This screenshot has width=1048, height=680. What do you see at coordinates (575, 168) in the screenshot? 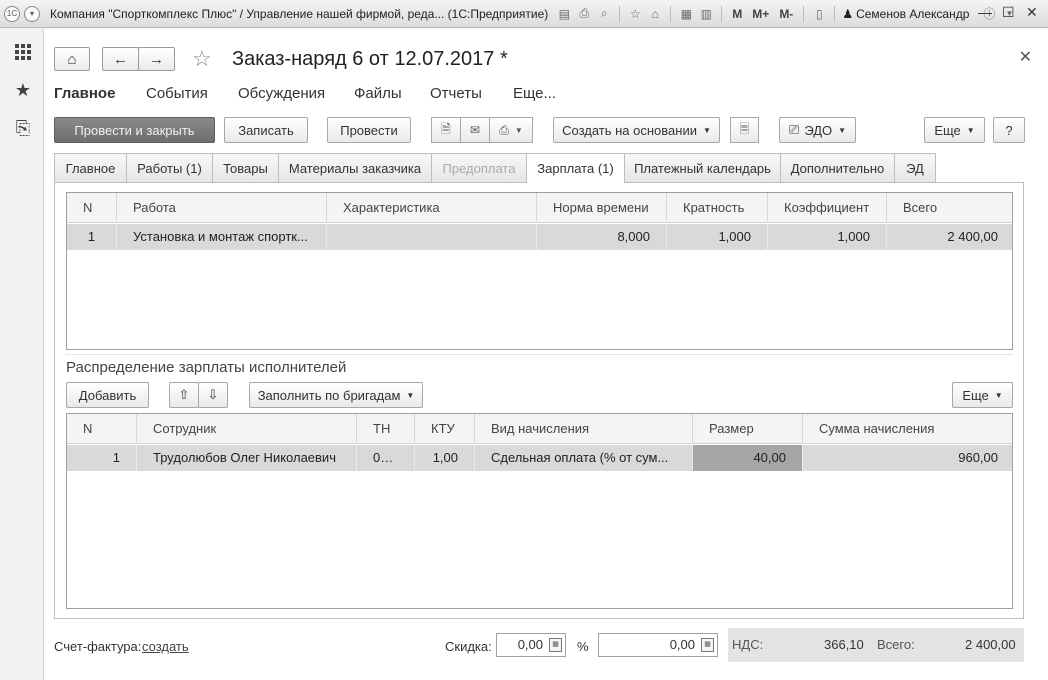
I see `tab-salary: Зарплата (1)` at bounding box center [575, 168].